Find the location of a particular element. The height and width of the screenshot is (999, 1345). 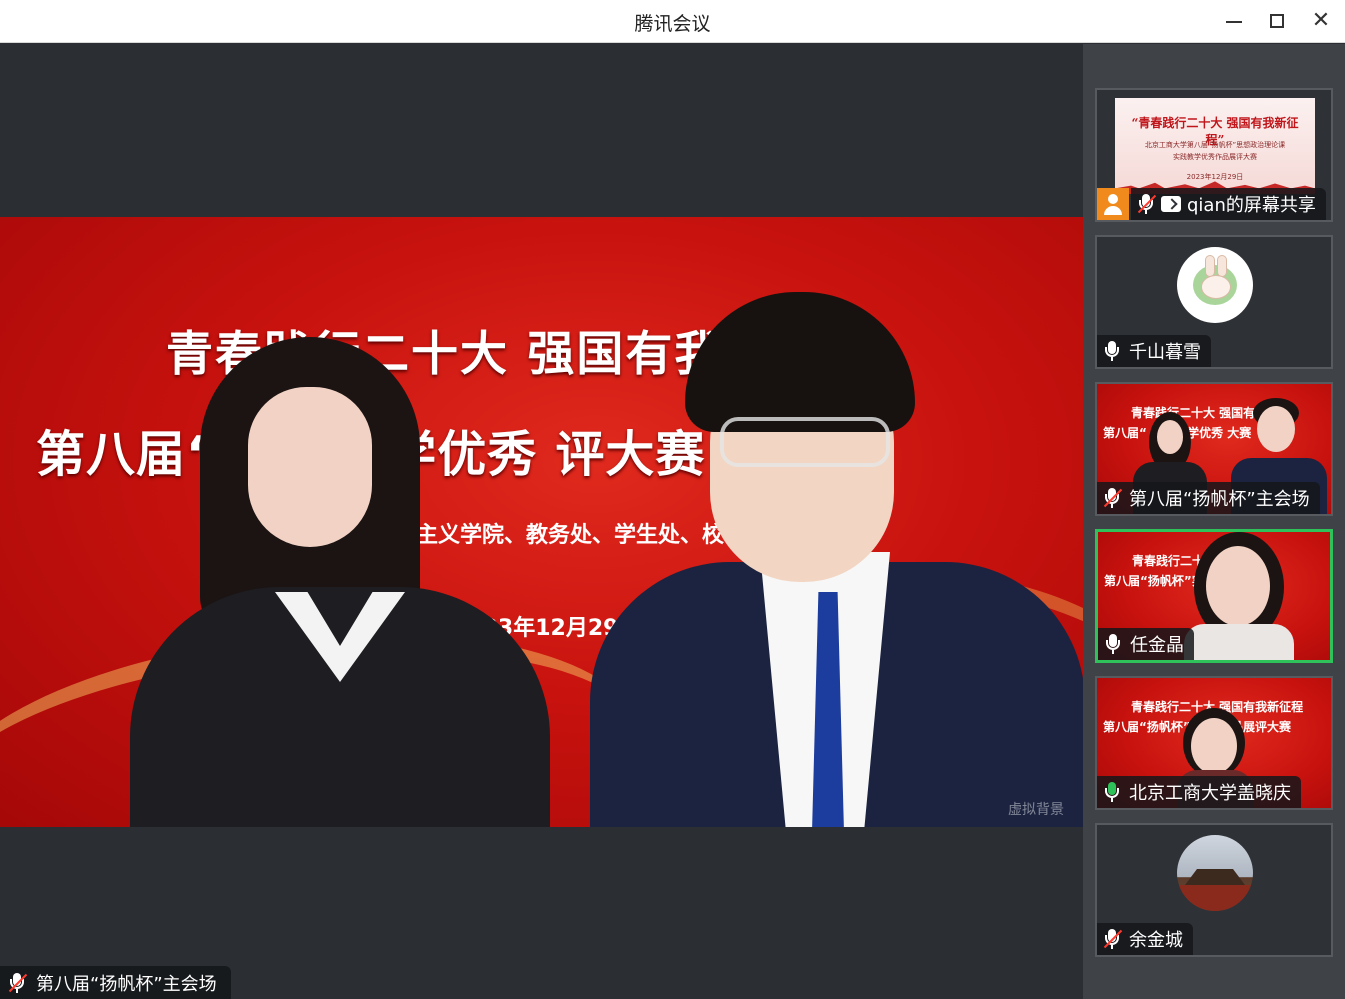

participant-label: 千山暮雪 is located at coordinates (1154, 351).